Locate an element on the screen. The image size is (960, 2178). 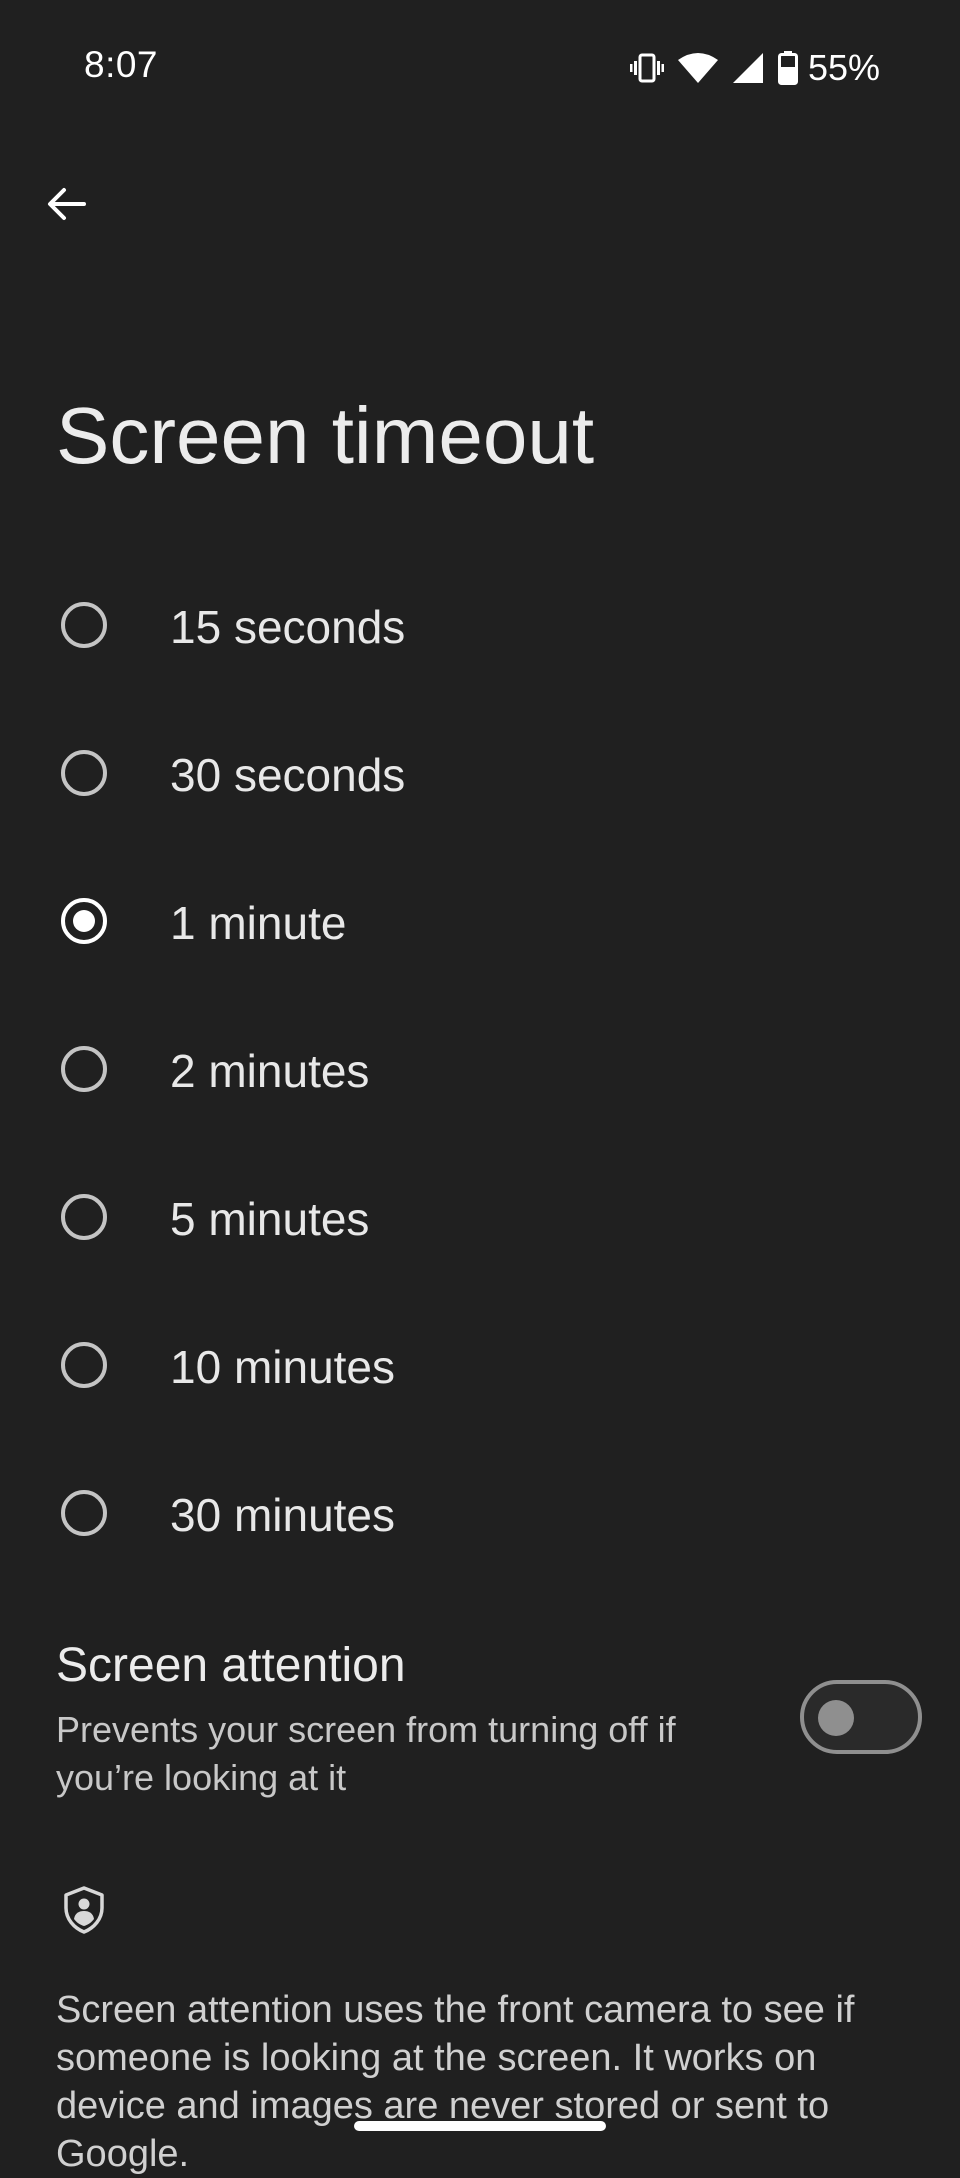
wifi-icon is located at coordinates (697, 68).